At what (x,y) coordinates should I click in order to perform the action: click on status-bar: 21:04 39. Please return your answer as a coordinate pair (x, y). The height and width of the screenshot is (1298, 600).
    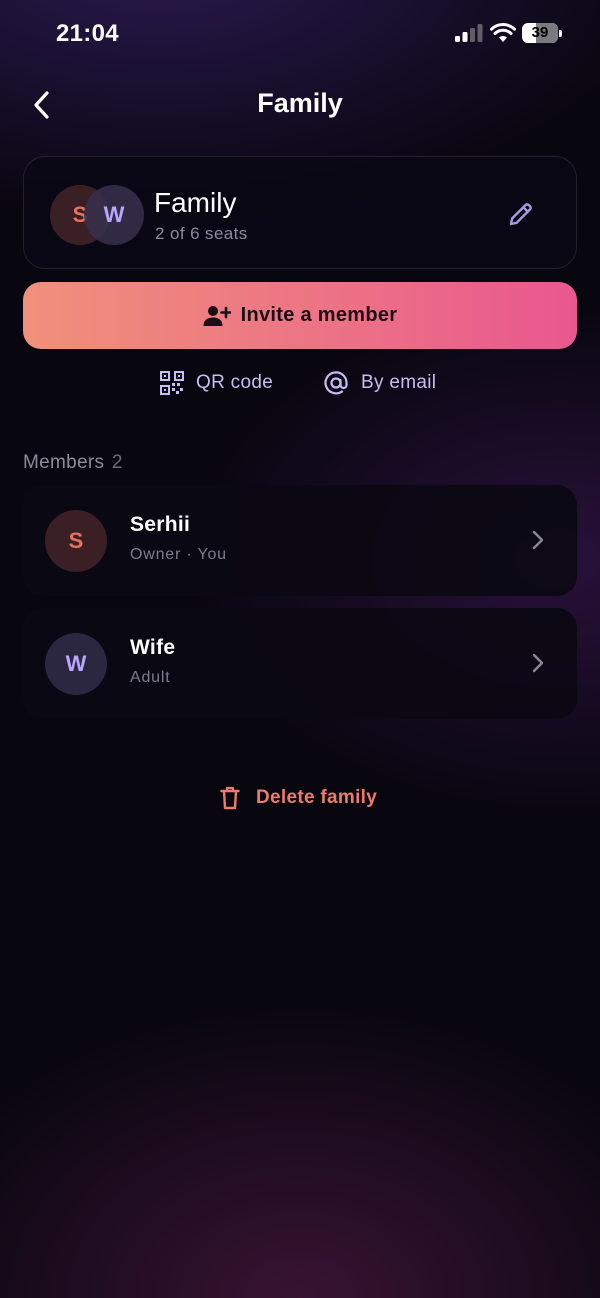
    Looking at the image, I should click on (300, 35).